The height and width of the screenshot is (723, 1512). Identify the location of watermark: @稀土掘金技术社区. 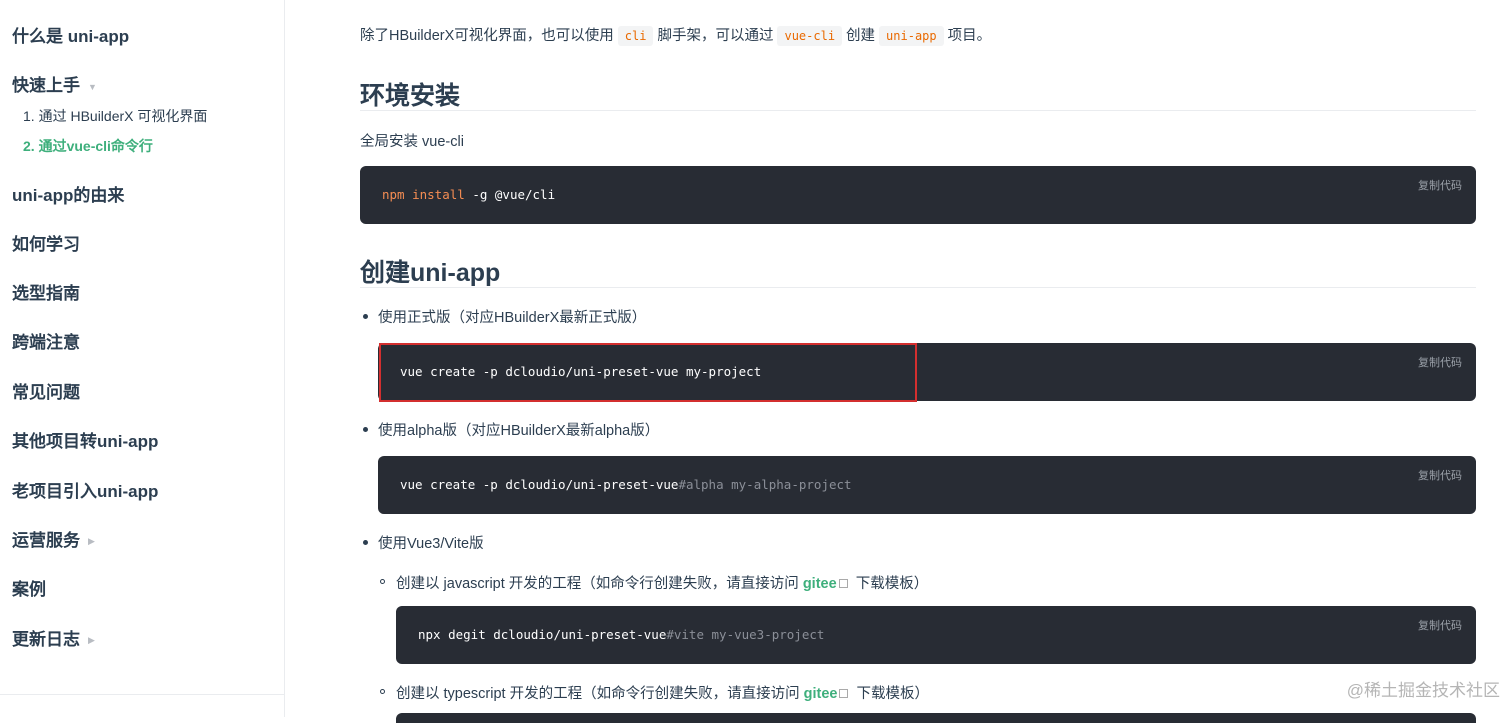
(1423, 690).